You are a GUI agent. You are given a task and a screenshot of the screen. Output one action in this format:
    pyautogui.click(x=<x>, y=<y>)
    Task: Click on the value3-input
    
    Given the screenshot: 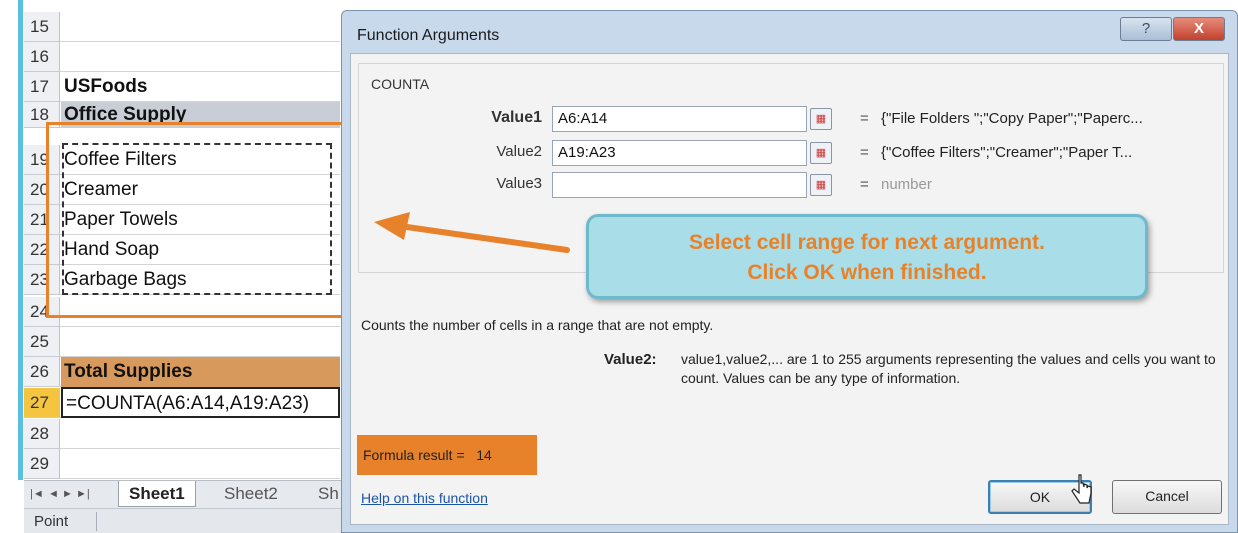 What is the action you would take?
    pyautogui.click(x=679, y=185)
    